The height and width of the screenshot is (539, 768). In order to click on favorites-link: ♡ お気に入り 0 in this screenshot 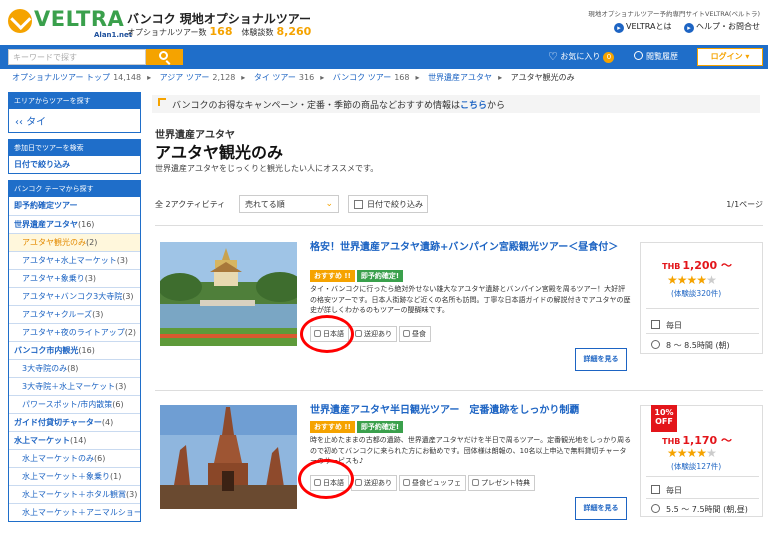, I will do `click(581, 56)`.